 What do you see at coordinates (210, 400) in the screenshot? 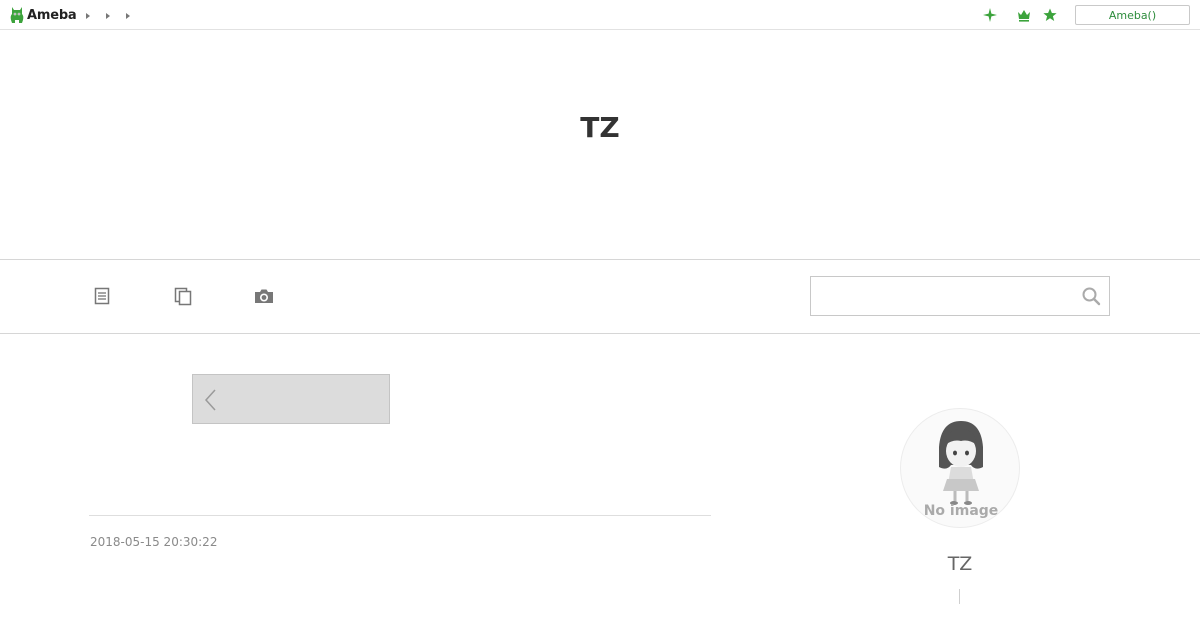
I see `chevron-left-icon` at bounding box center [210, 400].